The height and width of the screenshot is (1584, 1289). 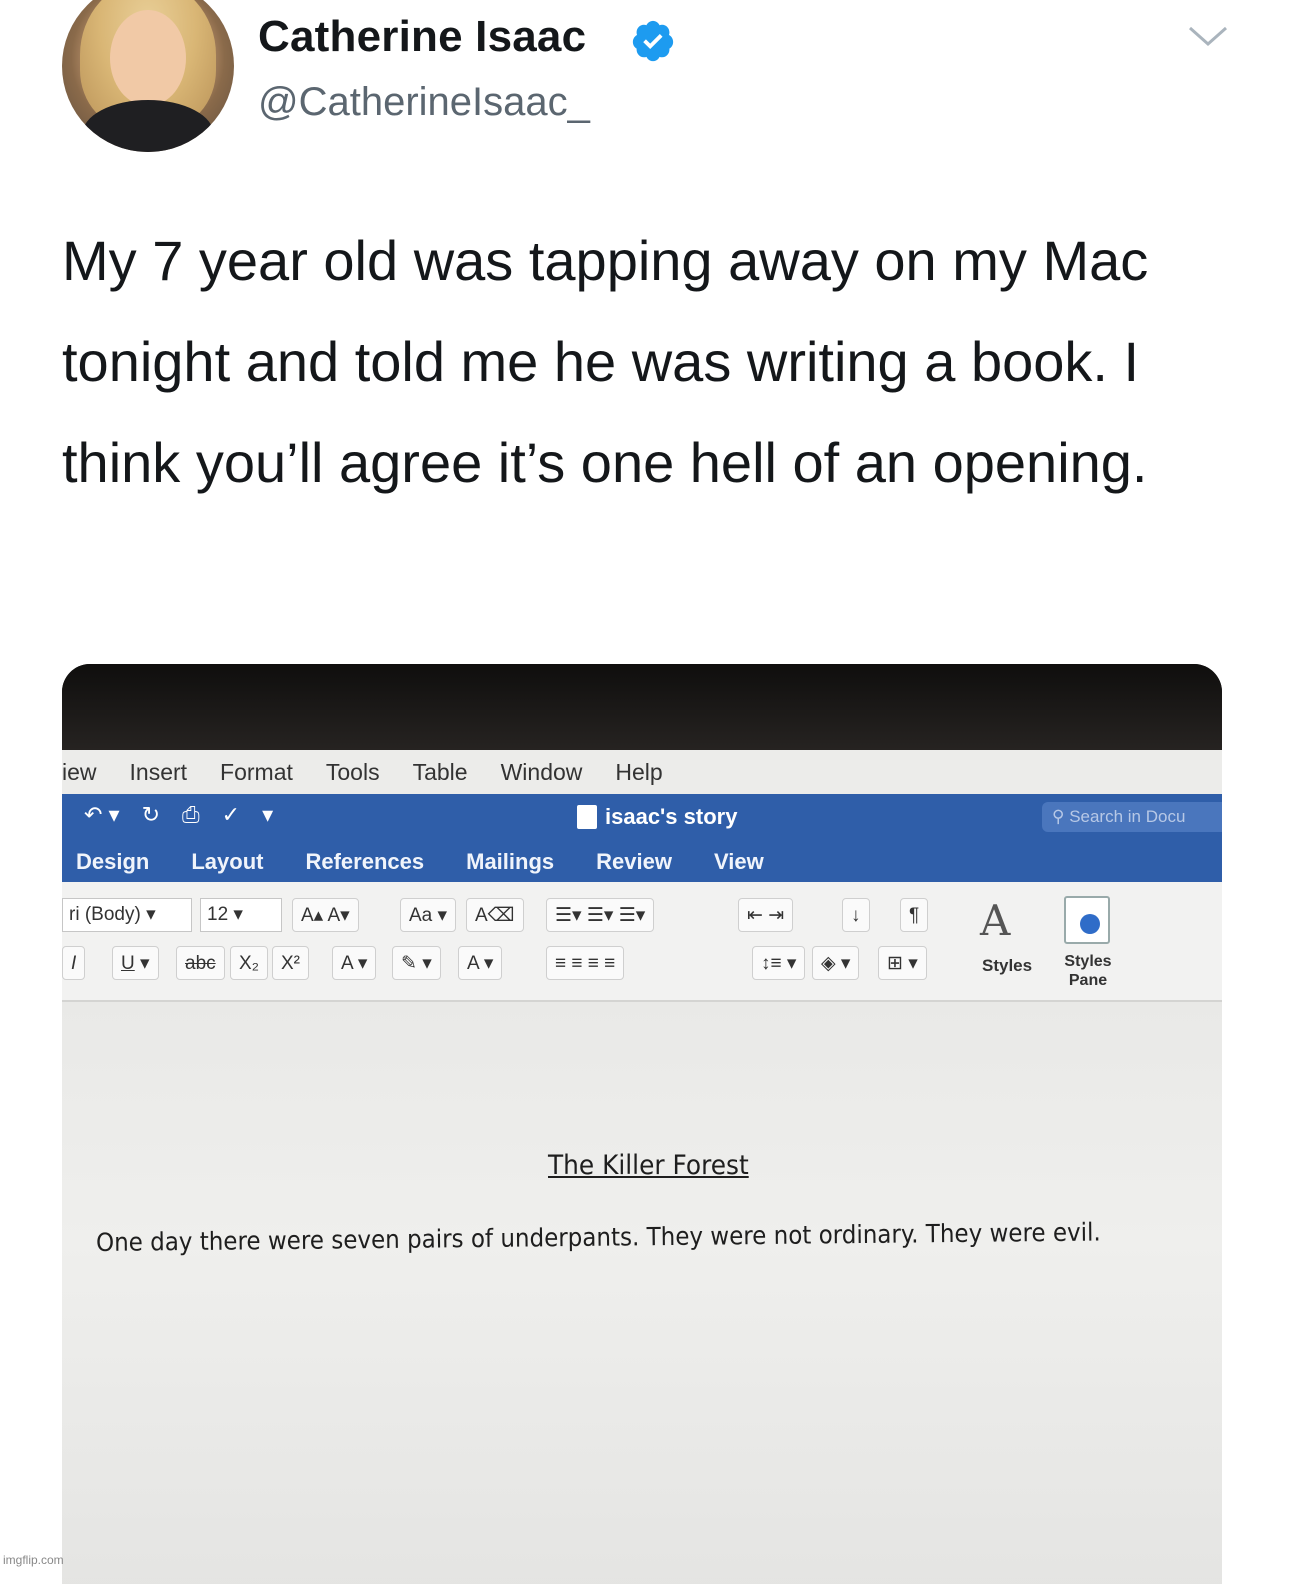 I want to click on avatar, so click(x=148, y=76).